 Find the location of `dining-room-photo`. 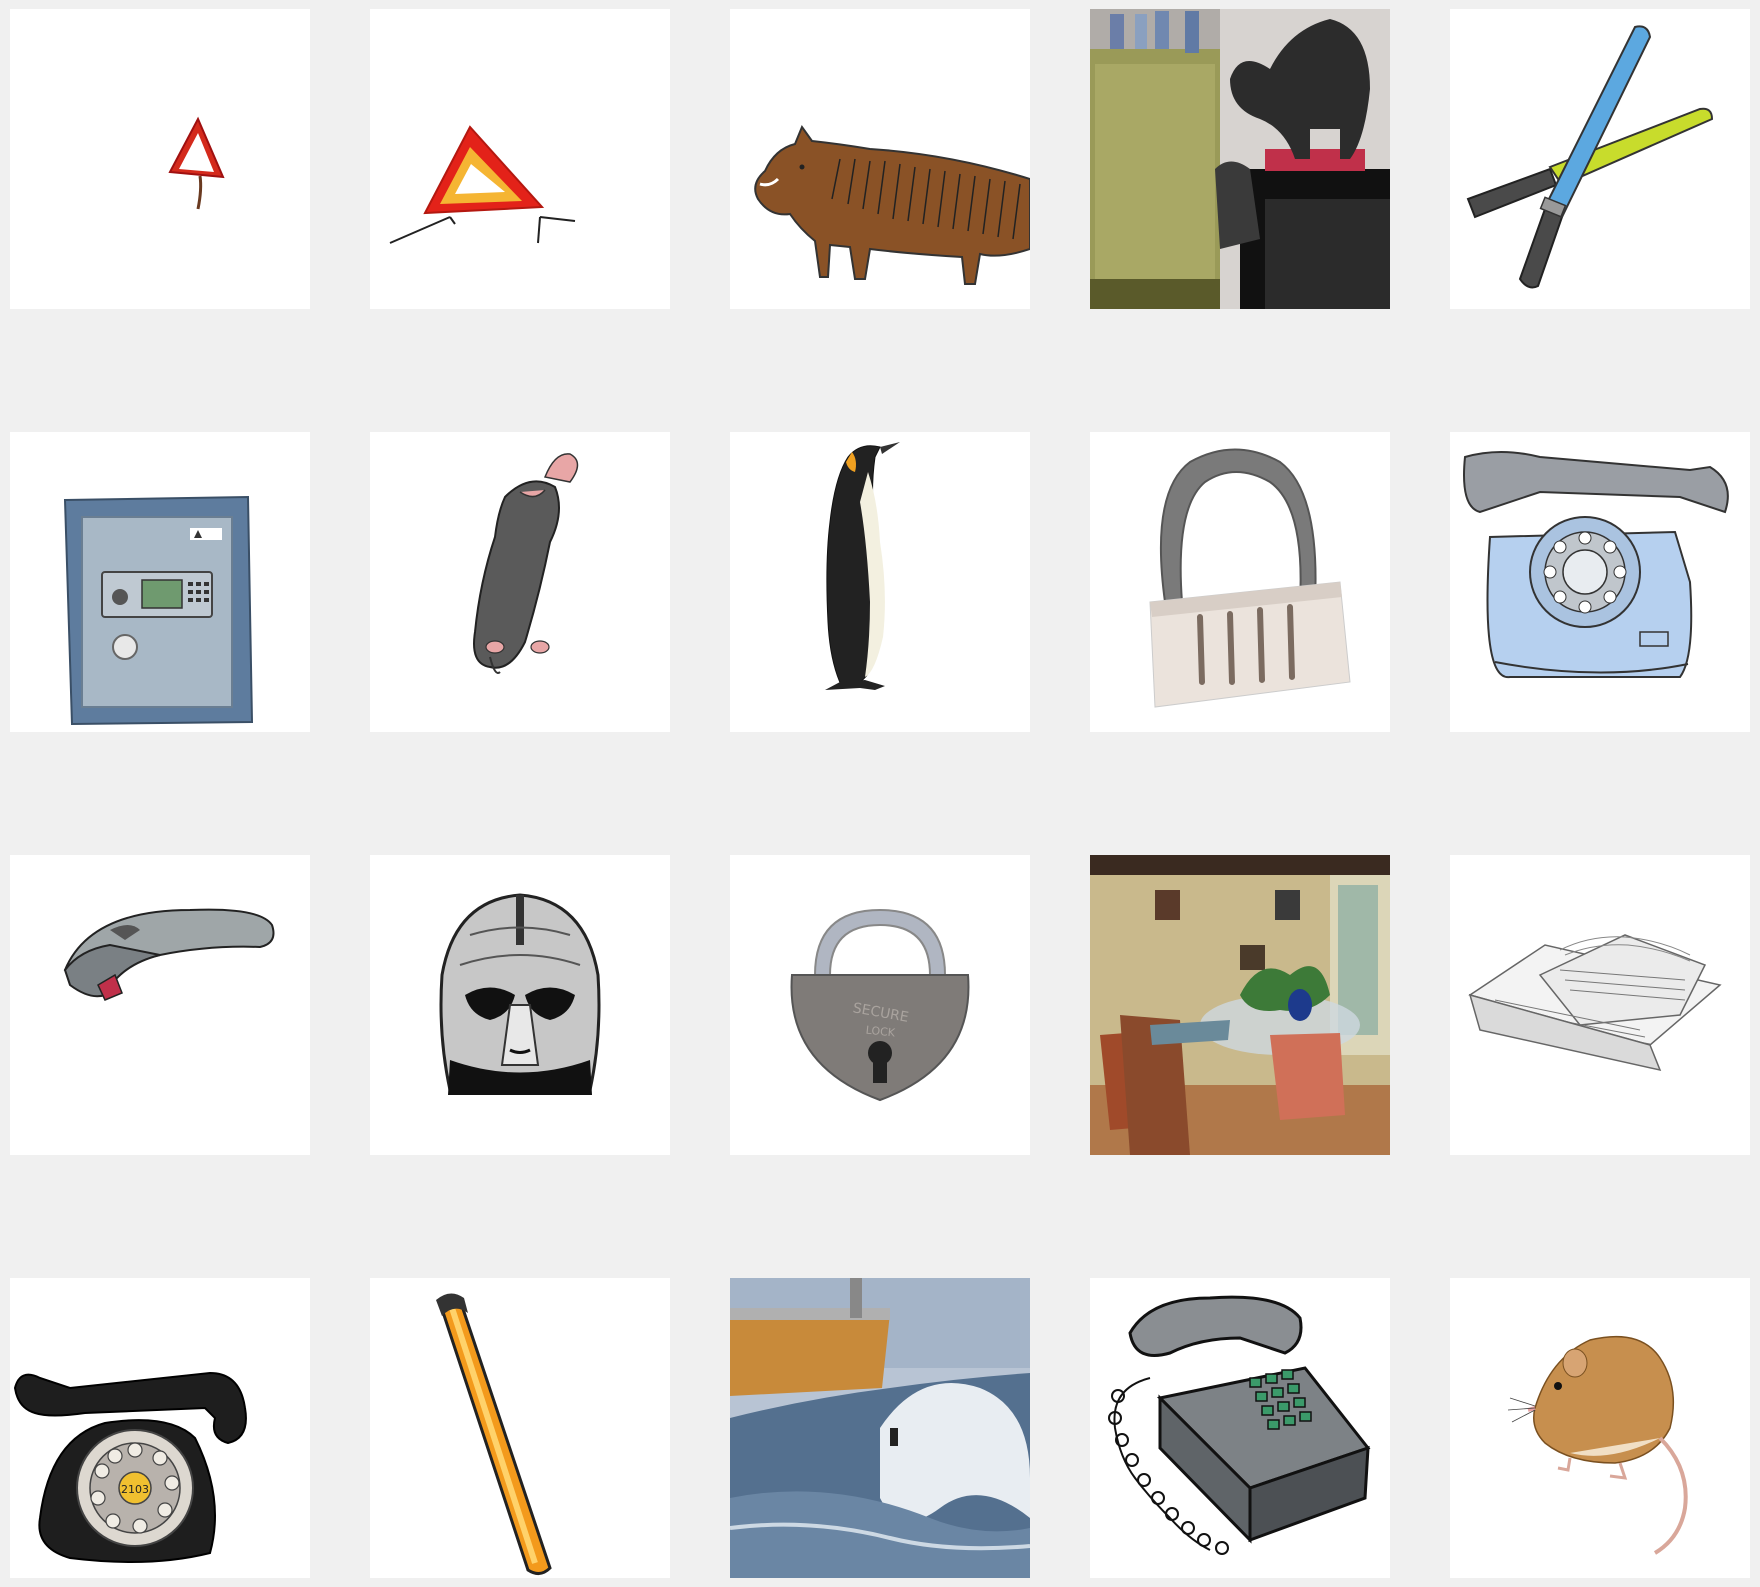

dining-room-photo is located at coordinates (1240, 1005).